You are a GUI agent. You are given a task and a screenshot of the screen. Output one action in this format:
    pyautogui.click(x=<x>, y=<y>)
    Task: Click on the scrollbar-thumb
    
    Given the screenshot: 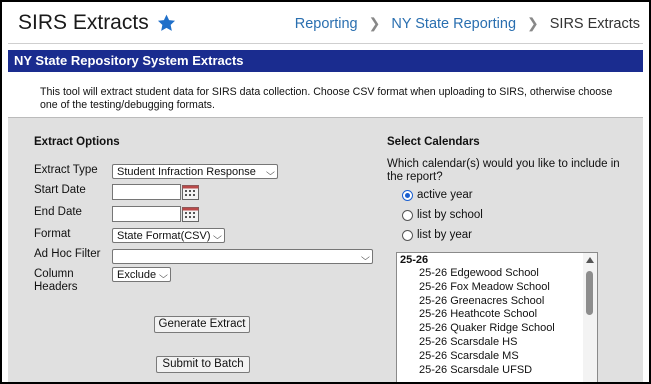 What is the action you would take?
    pyautogui.click(x=589, y=293)
    